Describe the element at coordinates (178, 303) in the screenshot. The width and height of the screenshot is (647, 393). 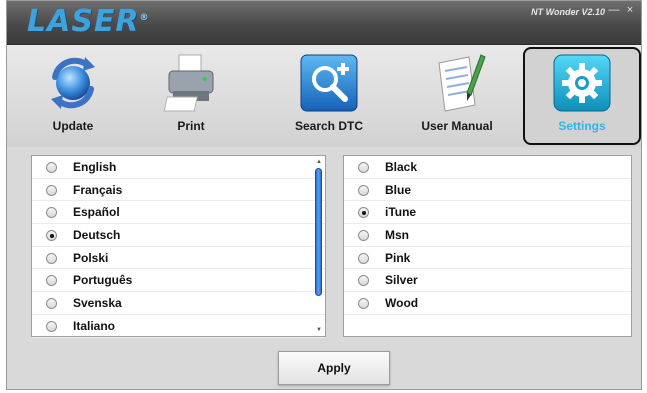
I see `language-option-svenska: Svenska` at that location.